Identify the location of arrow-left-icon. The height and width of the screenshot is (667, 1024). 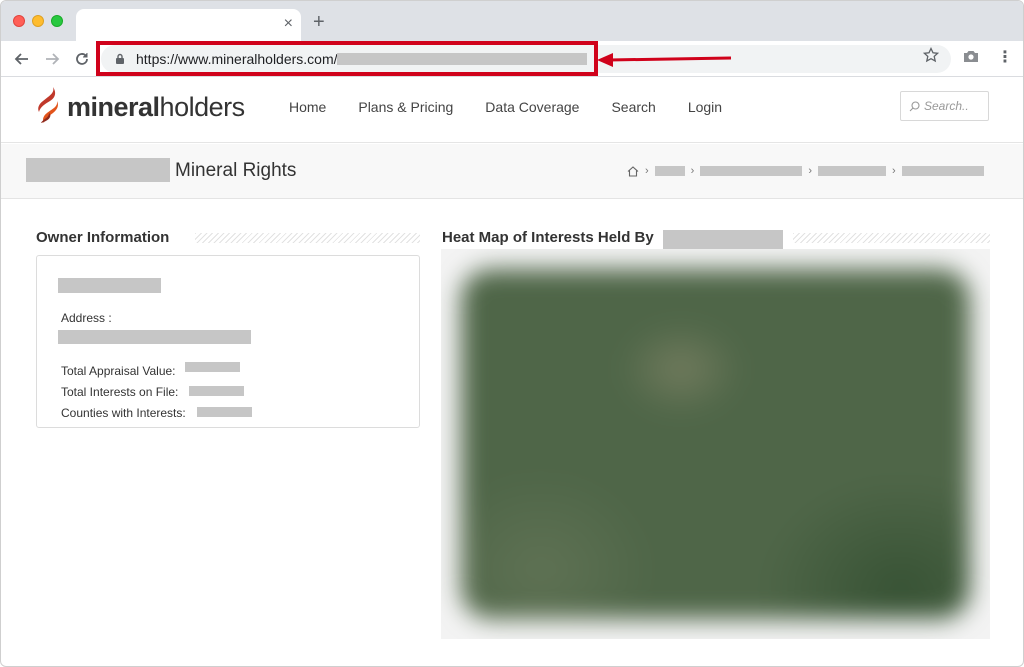
(21, 59).